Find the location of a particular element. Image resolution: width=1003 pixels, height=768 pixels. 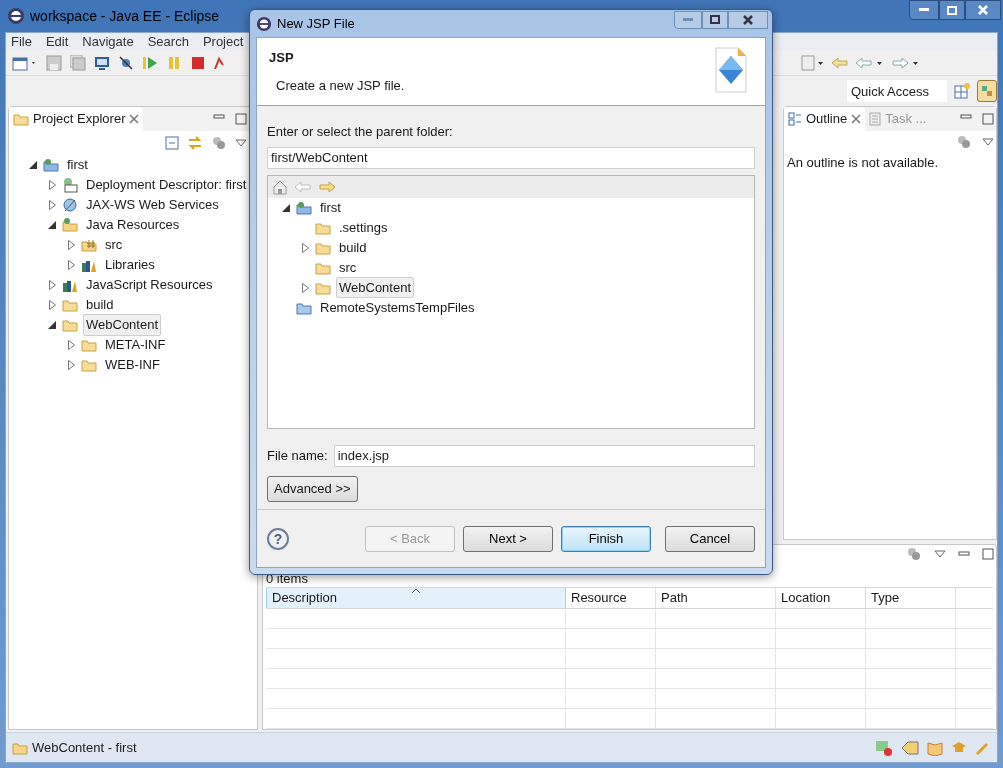

menu-item: Navigate is located at coordinates (108, 41).